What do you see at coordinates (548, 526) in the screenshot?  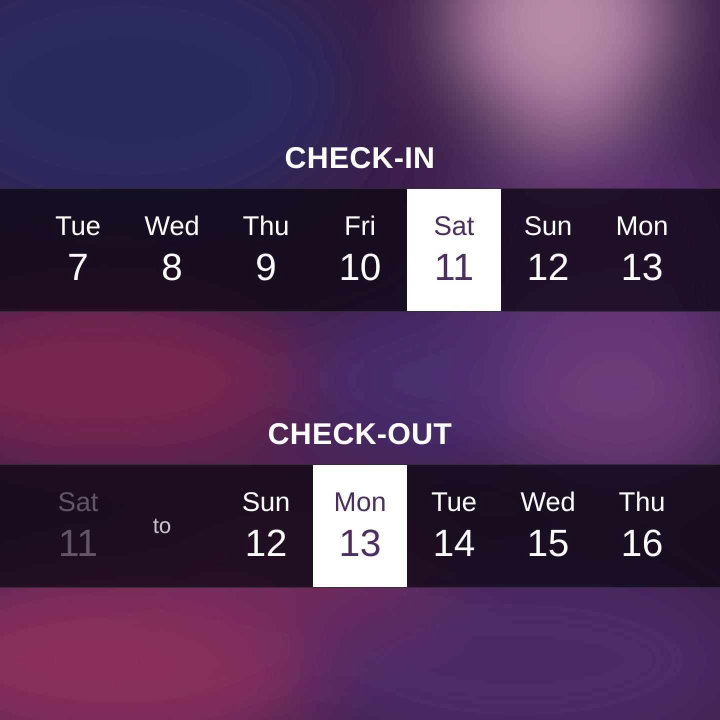 I see `date-button: Wed 15` at bounding box center [548, 526].